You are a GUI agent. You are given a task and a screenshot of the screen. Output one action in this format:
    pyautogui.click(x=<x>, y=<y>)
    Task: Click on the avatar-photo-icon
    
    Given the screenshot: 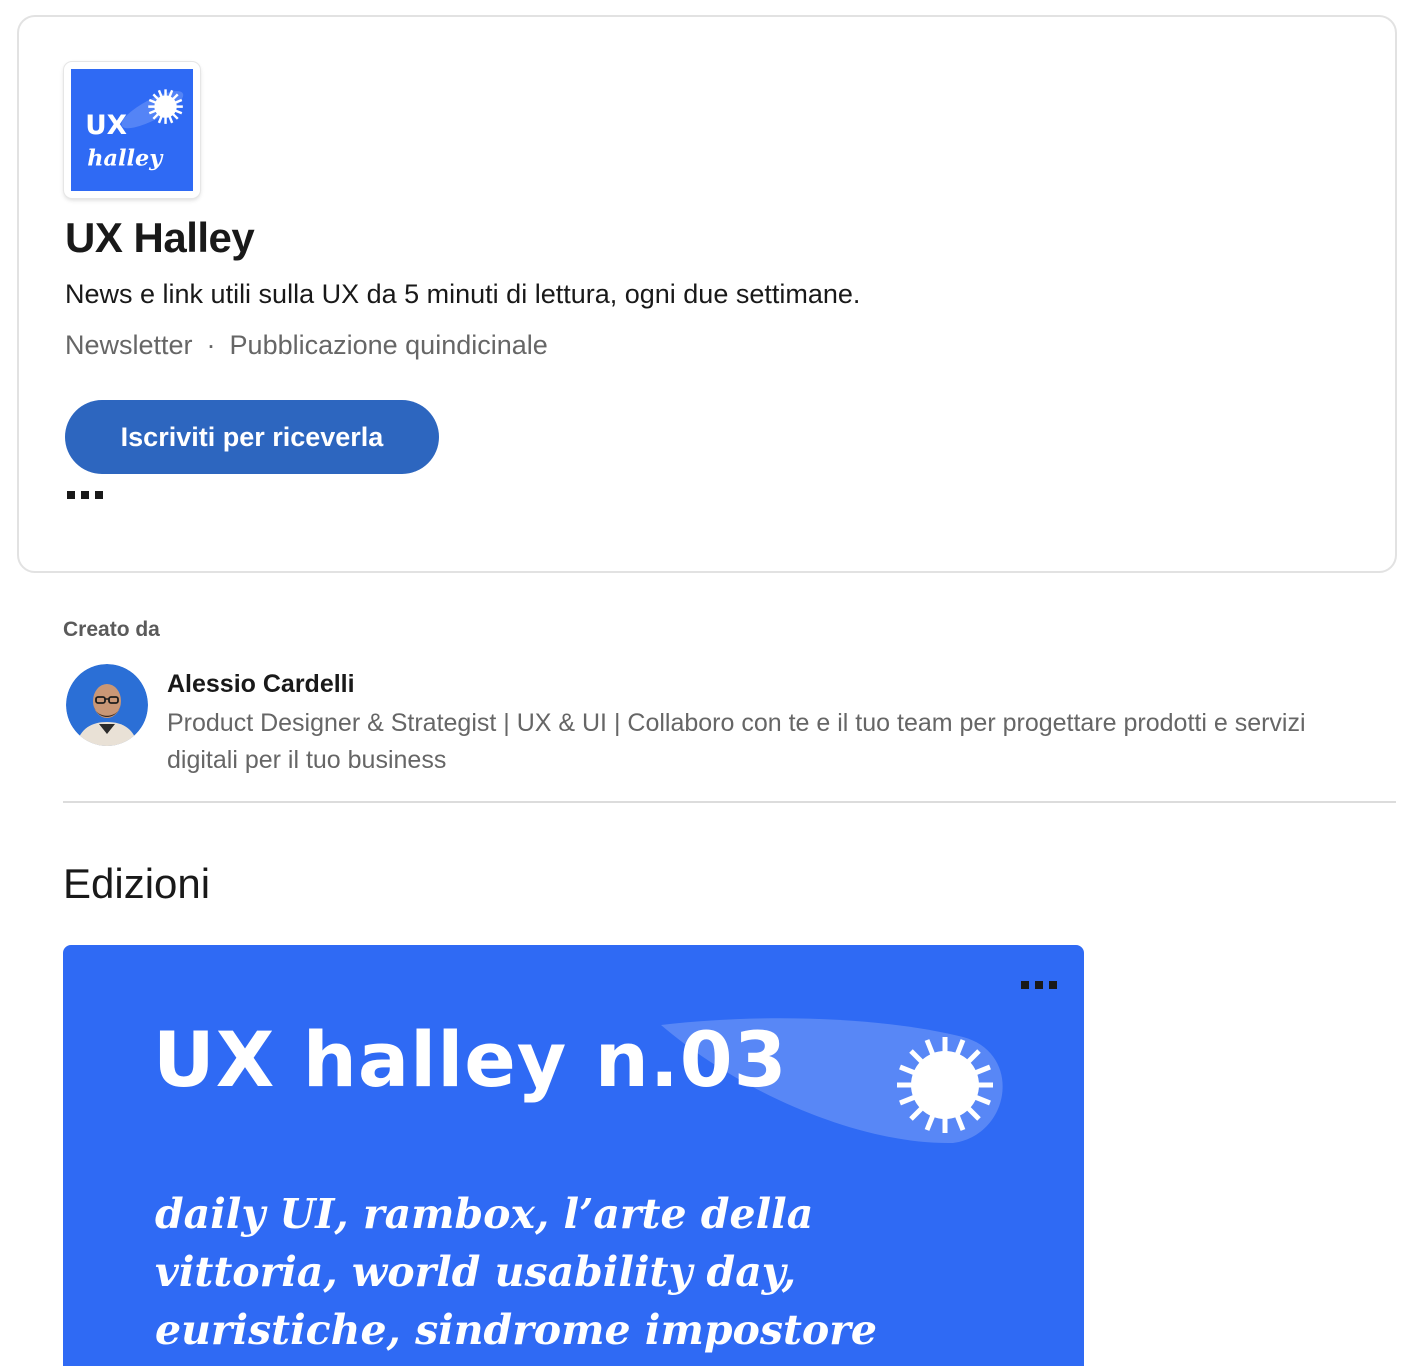 What is the action you would take?
    pyautogui.click(x=107, y=705)
    